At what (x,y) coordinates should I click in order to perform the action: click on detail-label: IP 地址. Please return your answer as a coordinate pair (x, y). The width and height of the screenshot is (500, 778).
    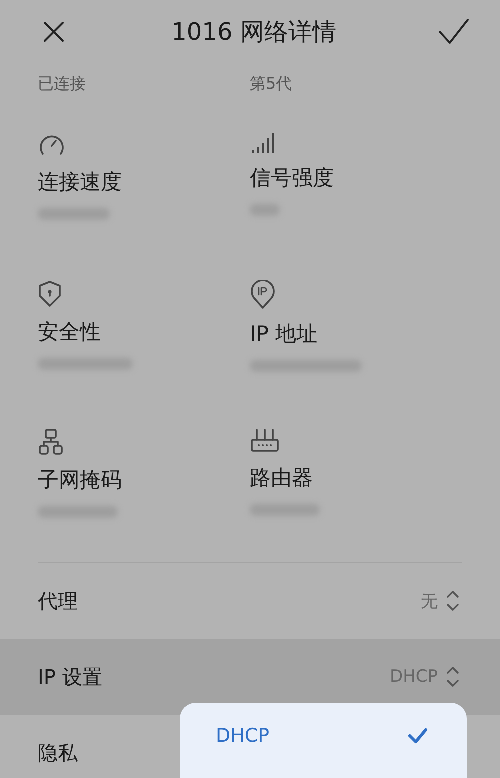
    Looking at the image, I should click on (284, 334).